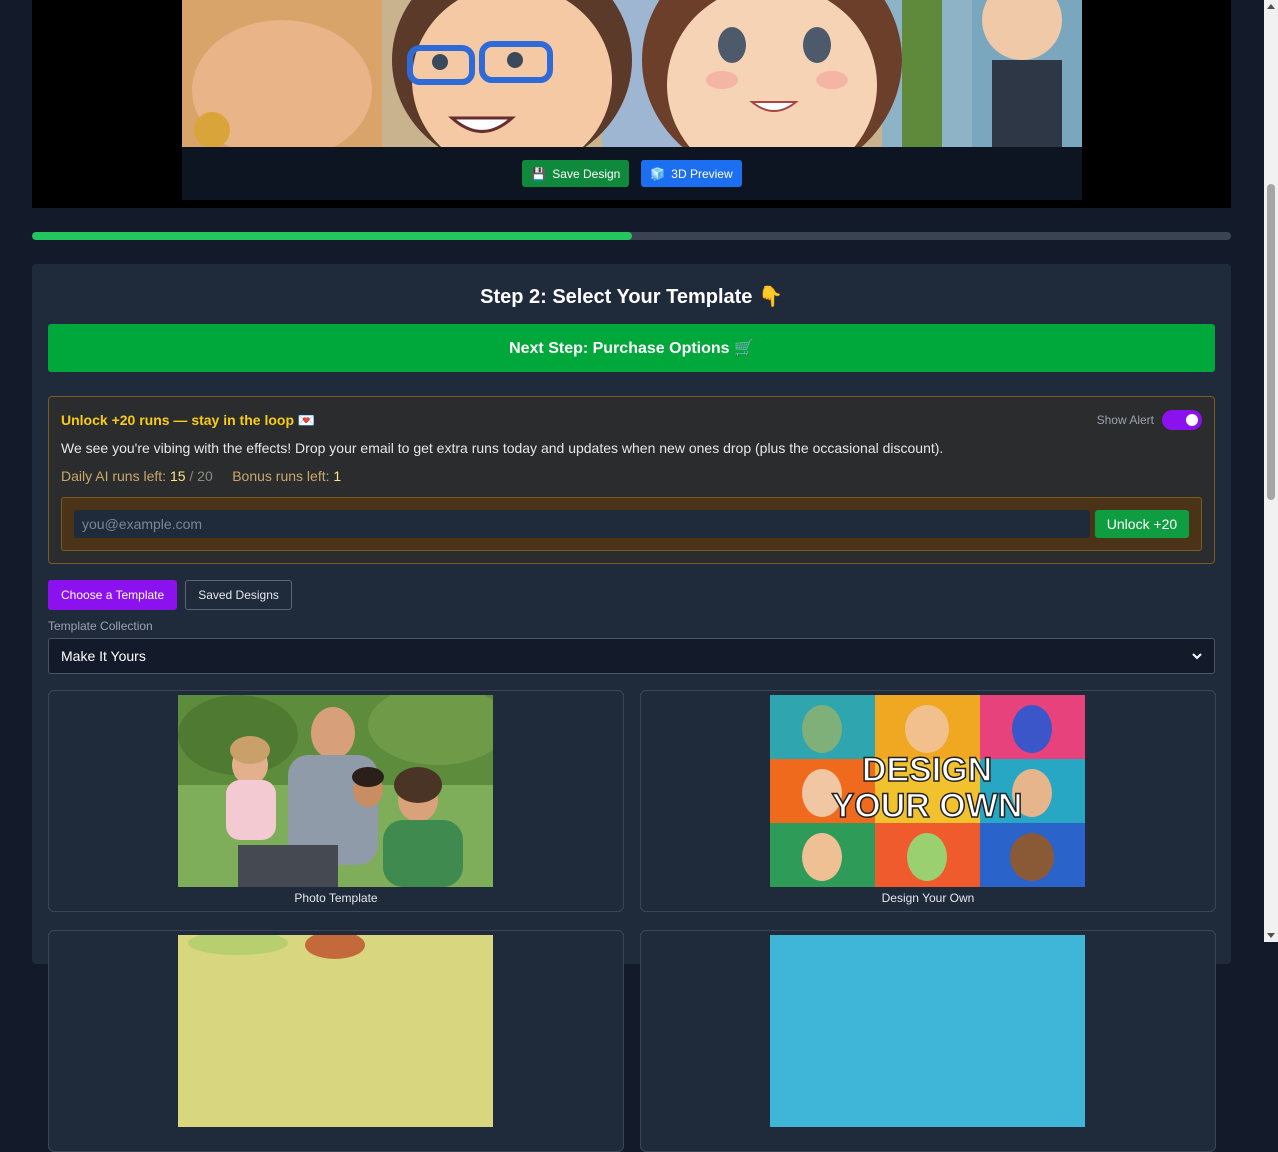 This screenshot has width=1278, height=1152. What do you see at coordinates (1271, 6) in the screenshot?
I see `scroll-up-arrow-icon` at bounding box center [1271, 6].